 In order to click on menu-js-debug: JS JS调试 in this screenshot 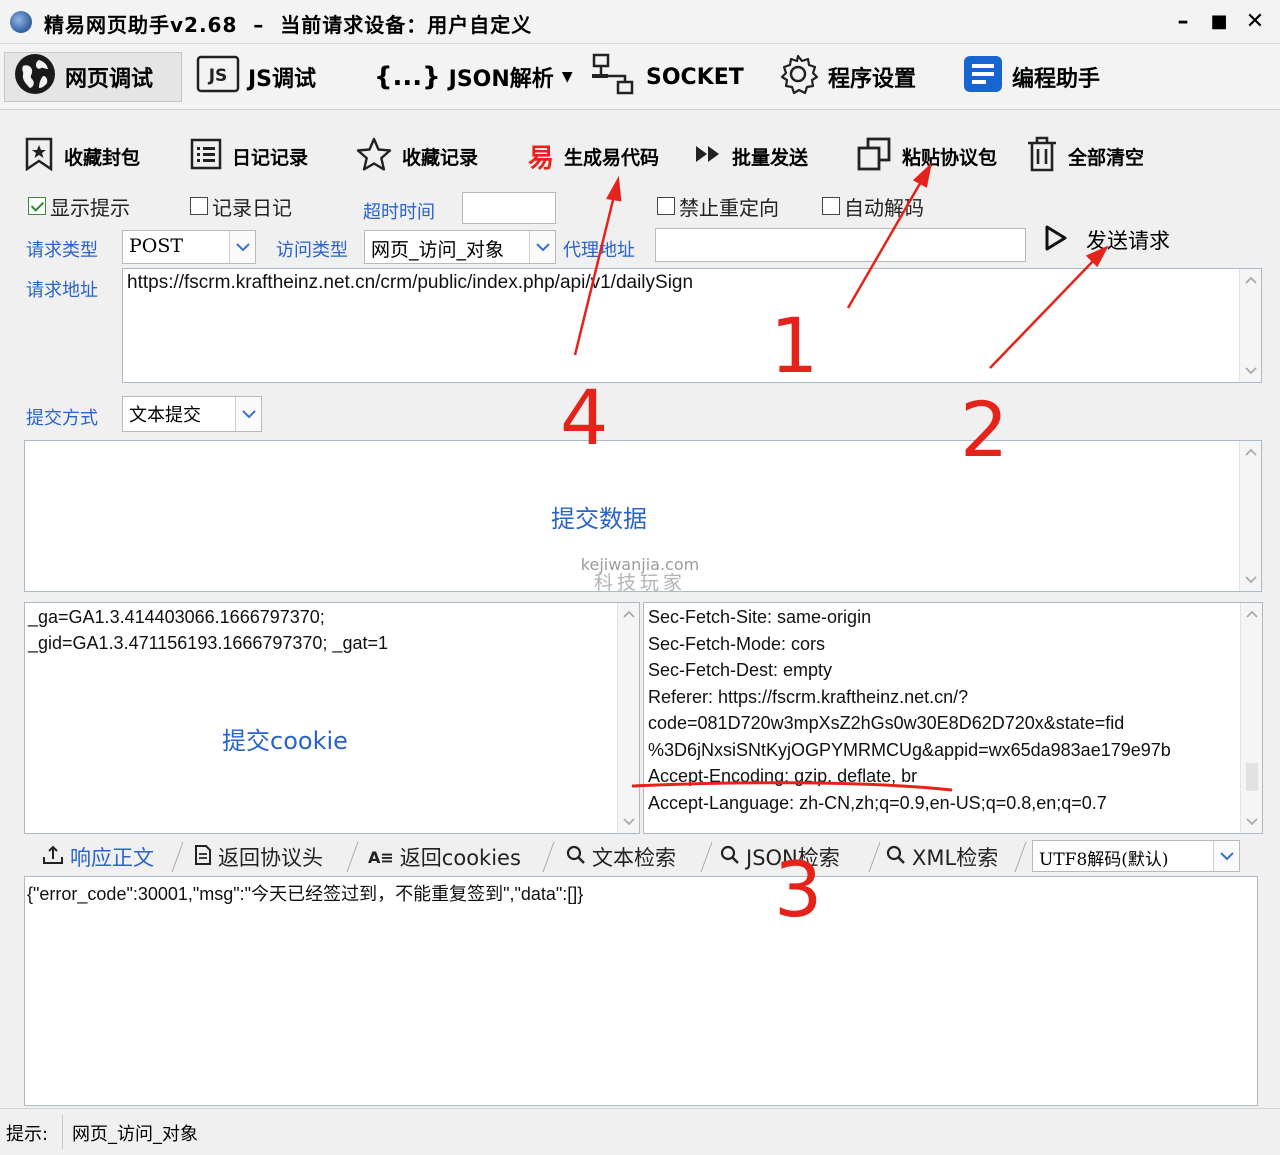, I will do `click(256, 77)`.